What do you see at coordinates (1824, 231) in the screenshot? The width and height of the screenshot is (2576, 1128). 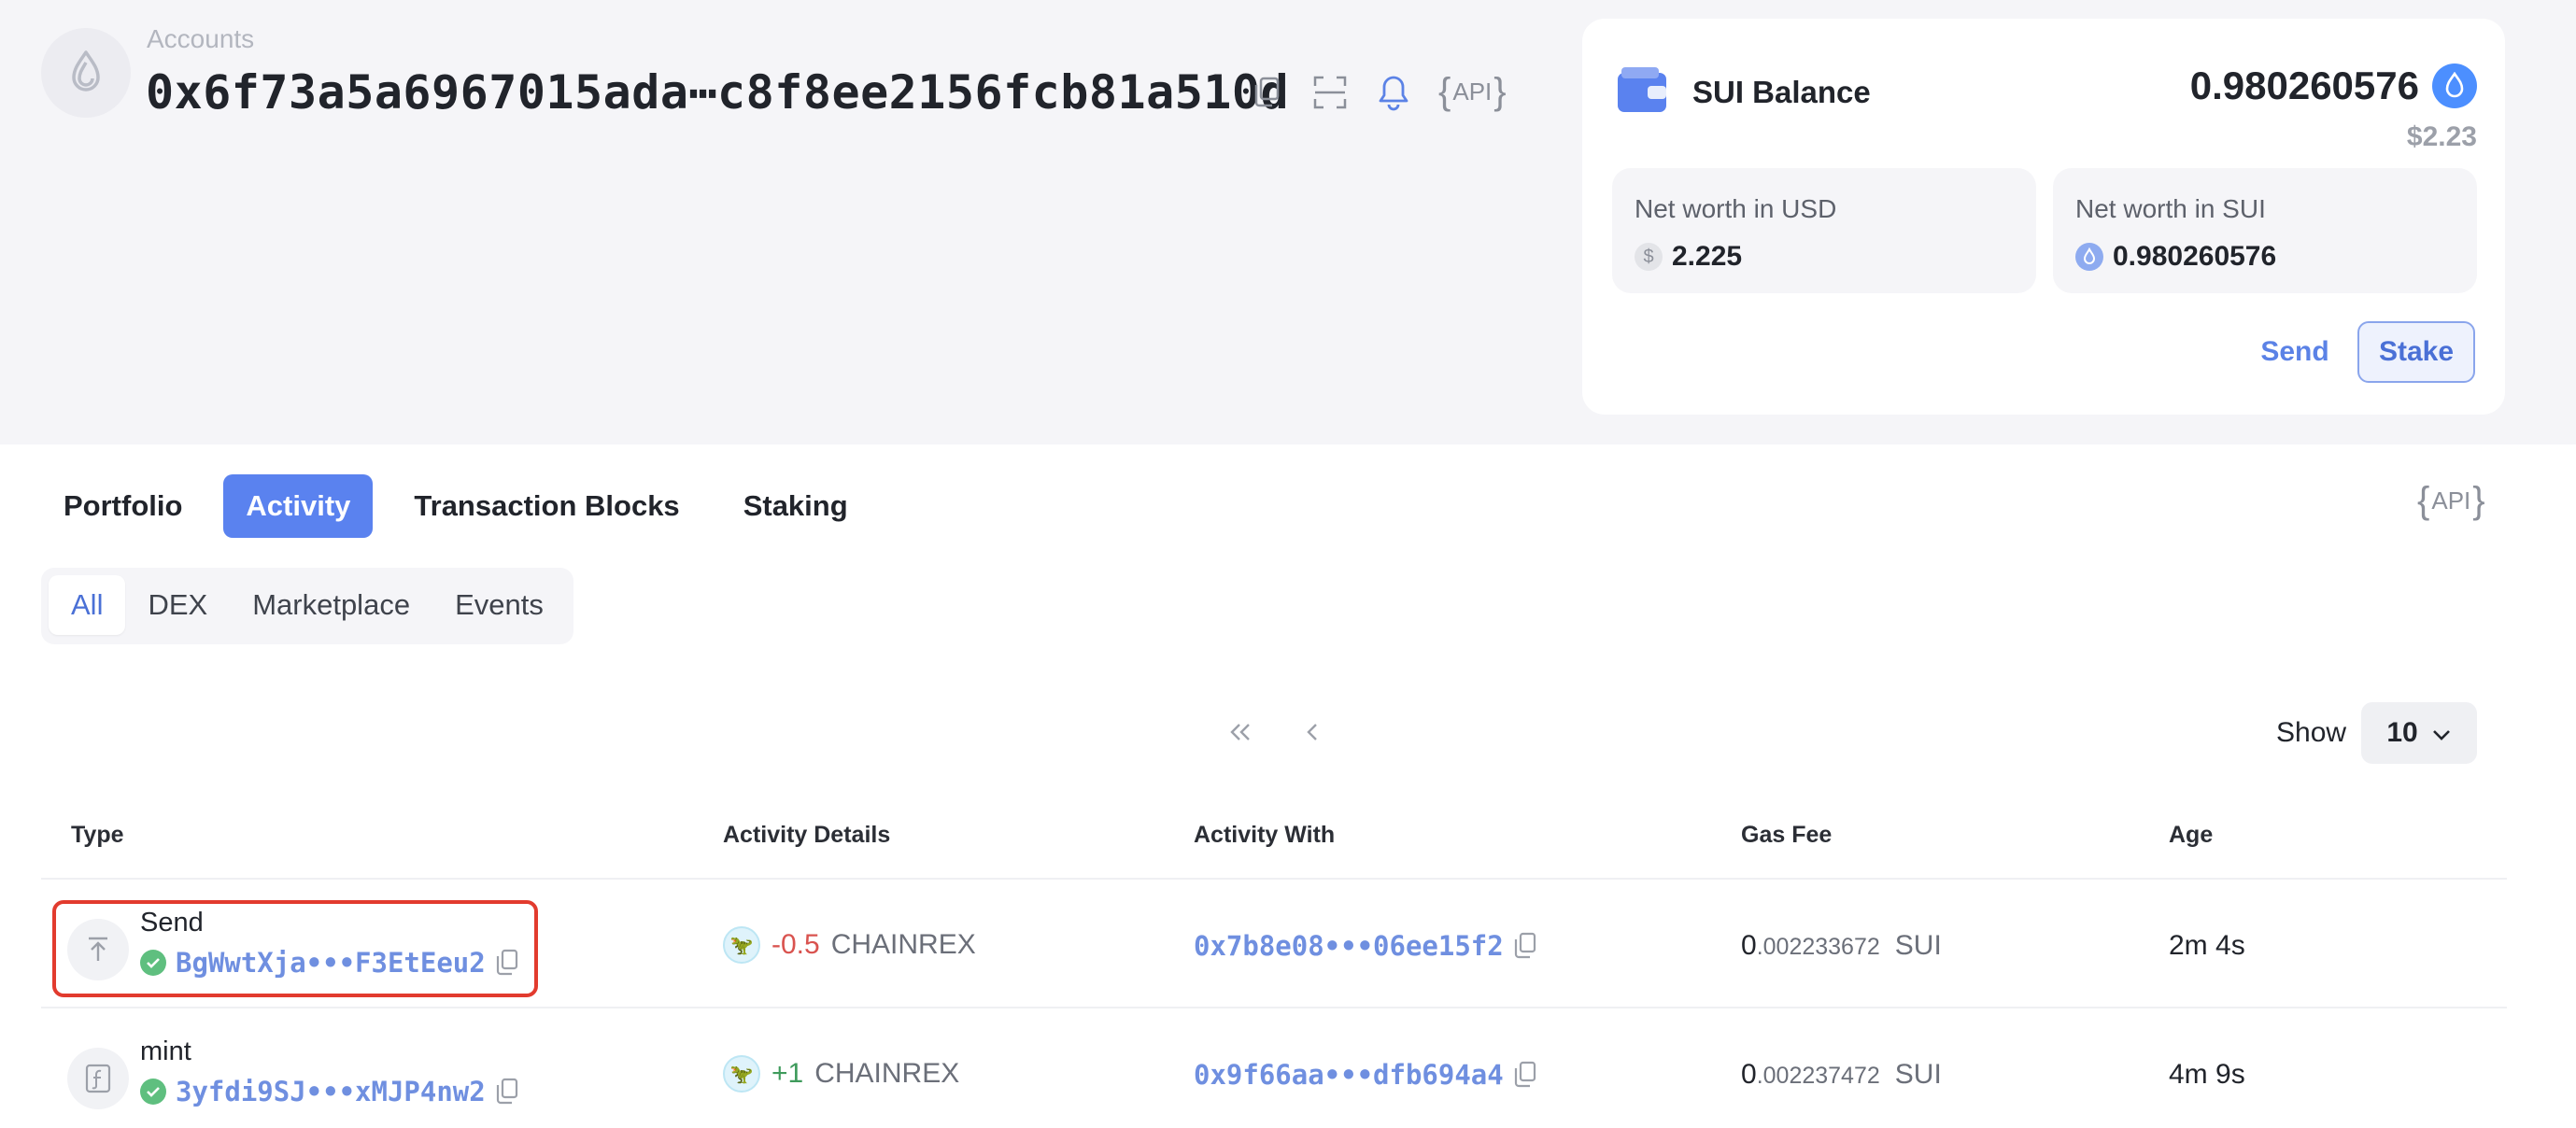 I see `net-worth-usd-box: Net worth in USD $ 2.225` at bounding box center [1824, 231].